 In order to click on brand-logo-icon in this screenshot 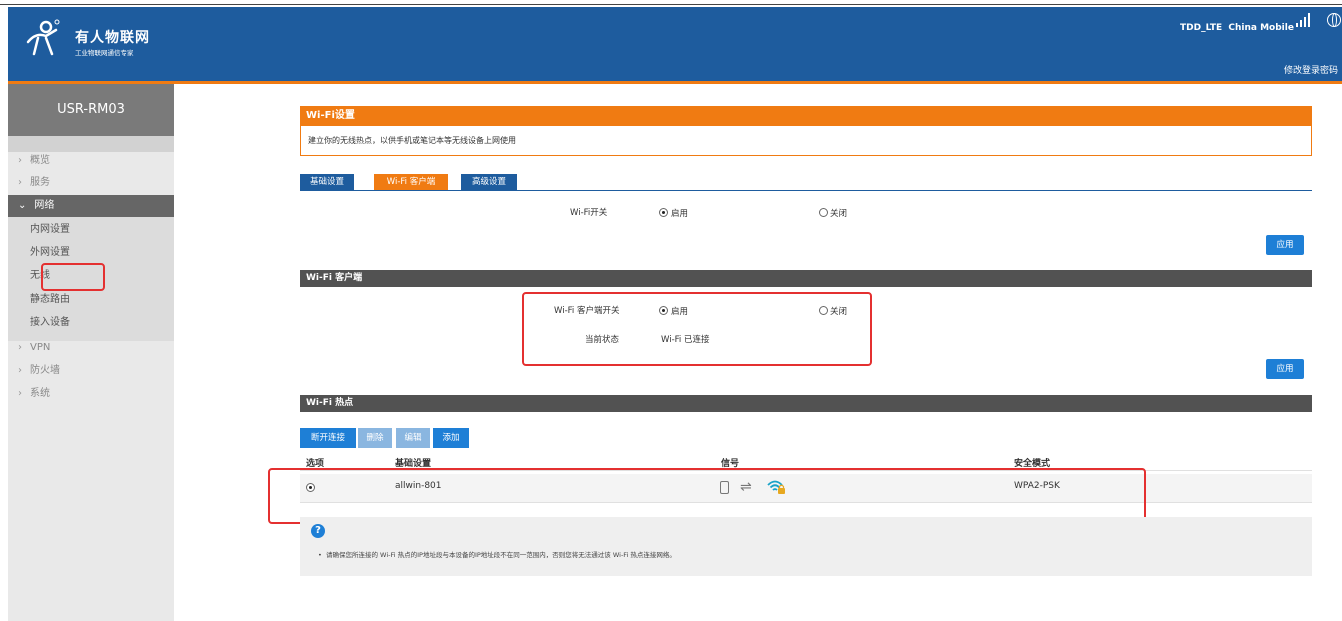, I will do `click(43, 37)`.